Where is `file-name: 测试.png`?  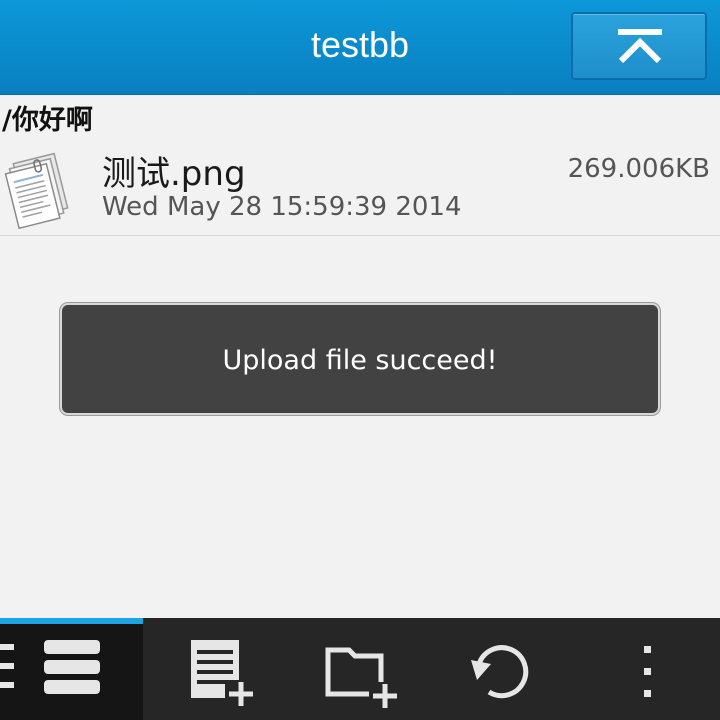
file-name: 测试.png is located at coordinates (174, 174).